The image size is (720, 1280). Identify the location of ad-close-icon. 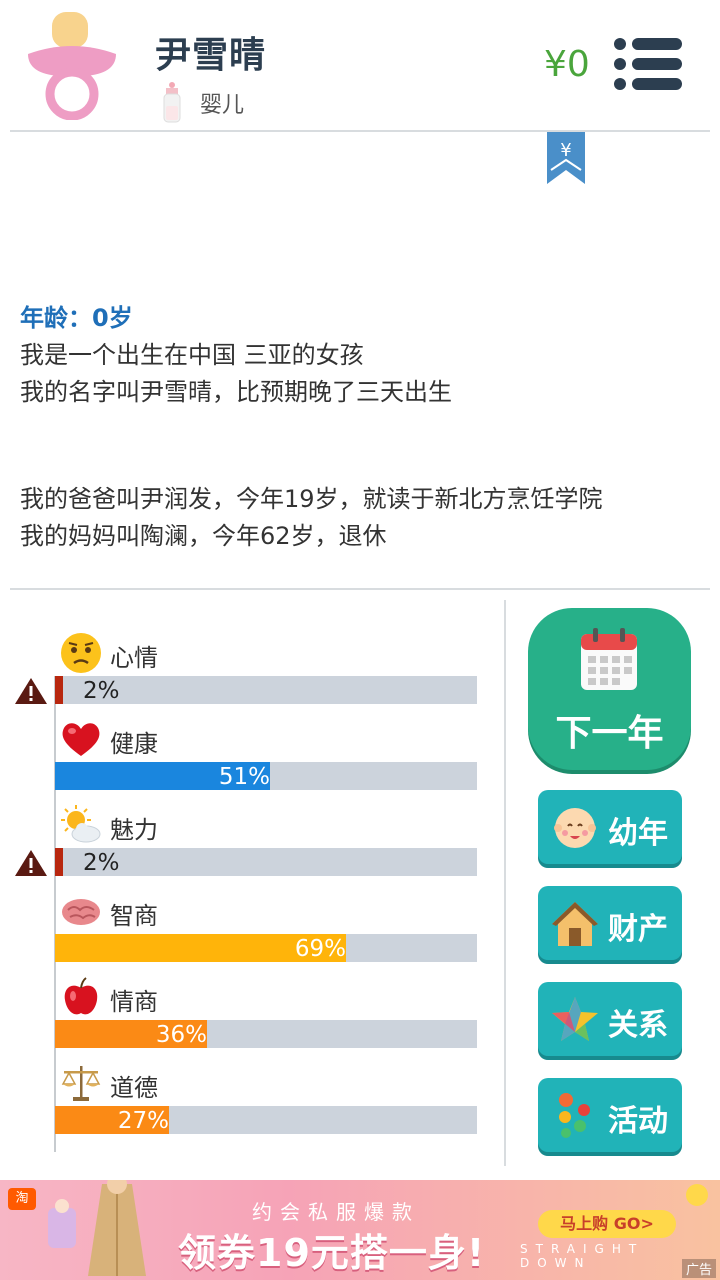
(697, 1195).